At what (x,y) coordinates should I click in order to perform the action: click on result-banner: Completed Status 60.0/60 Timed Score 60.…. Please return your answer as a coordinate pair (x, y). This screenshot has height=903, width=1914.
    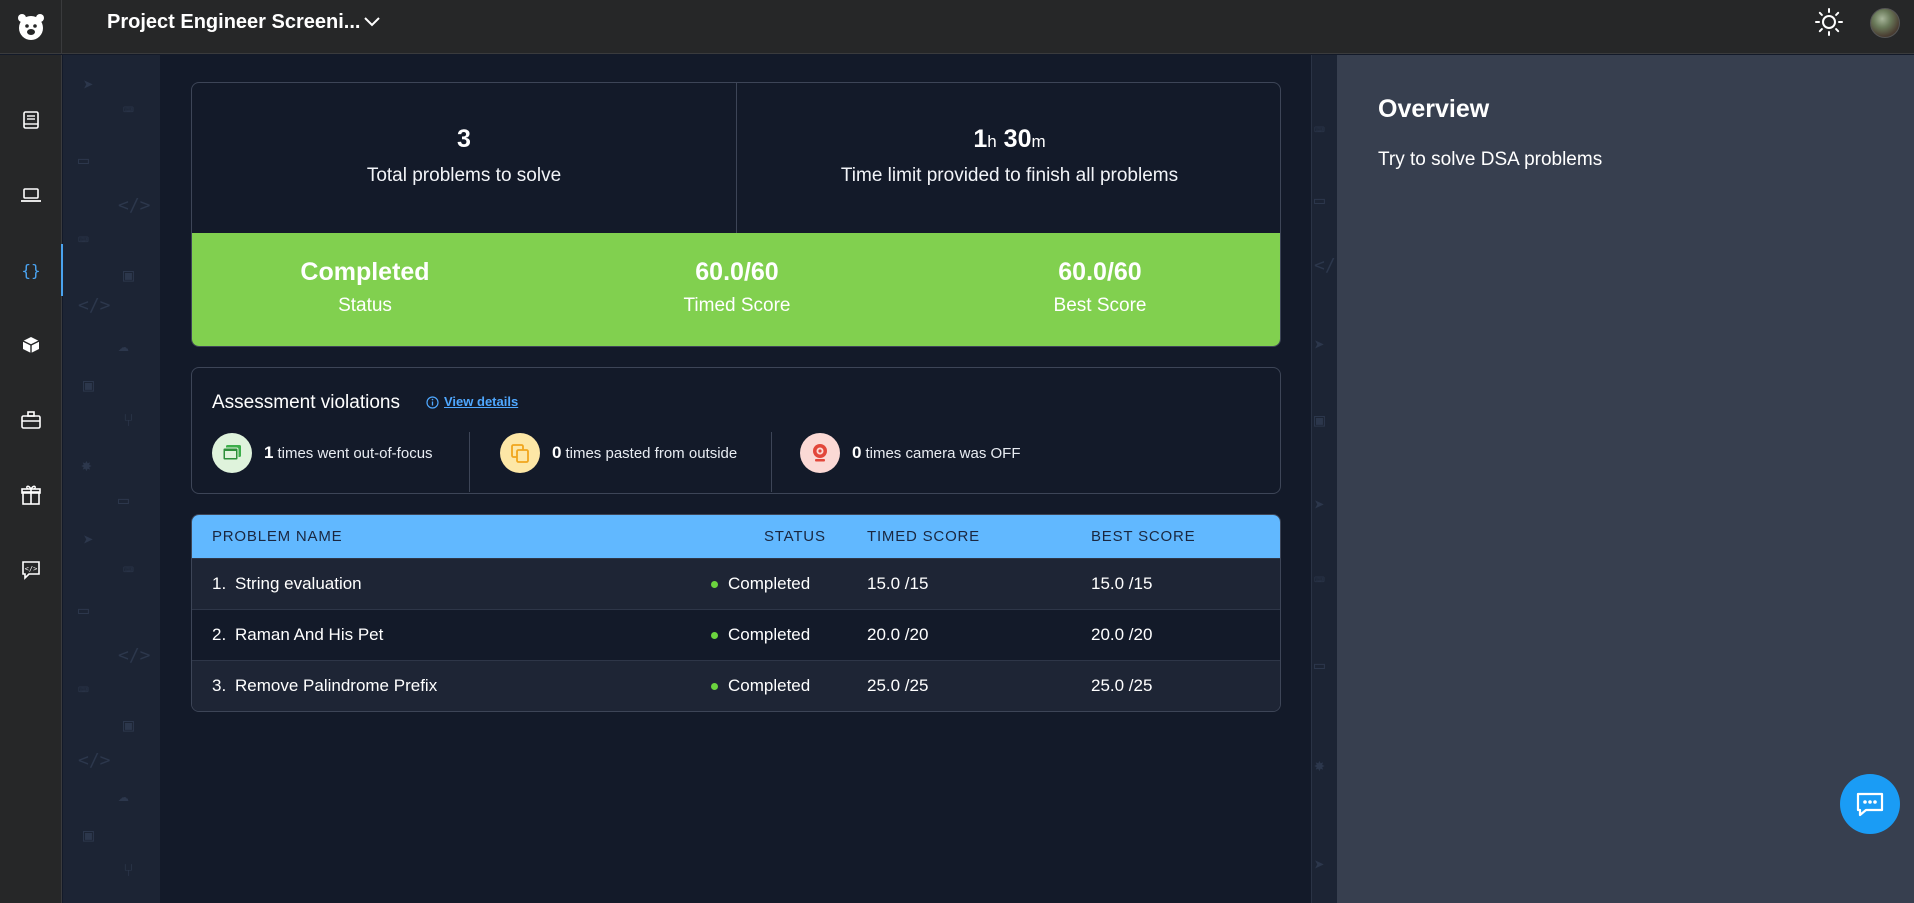
    Looking at the image, I should click on (736, 289).